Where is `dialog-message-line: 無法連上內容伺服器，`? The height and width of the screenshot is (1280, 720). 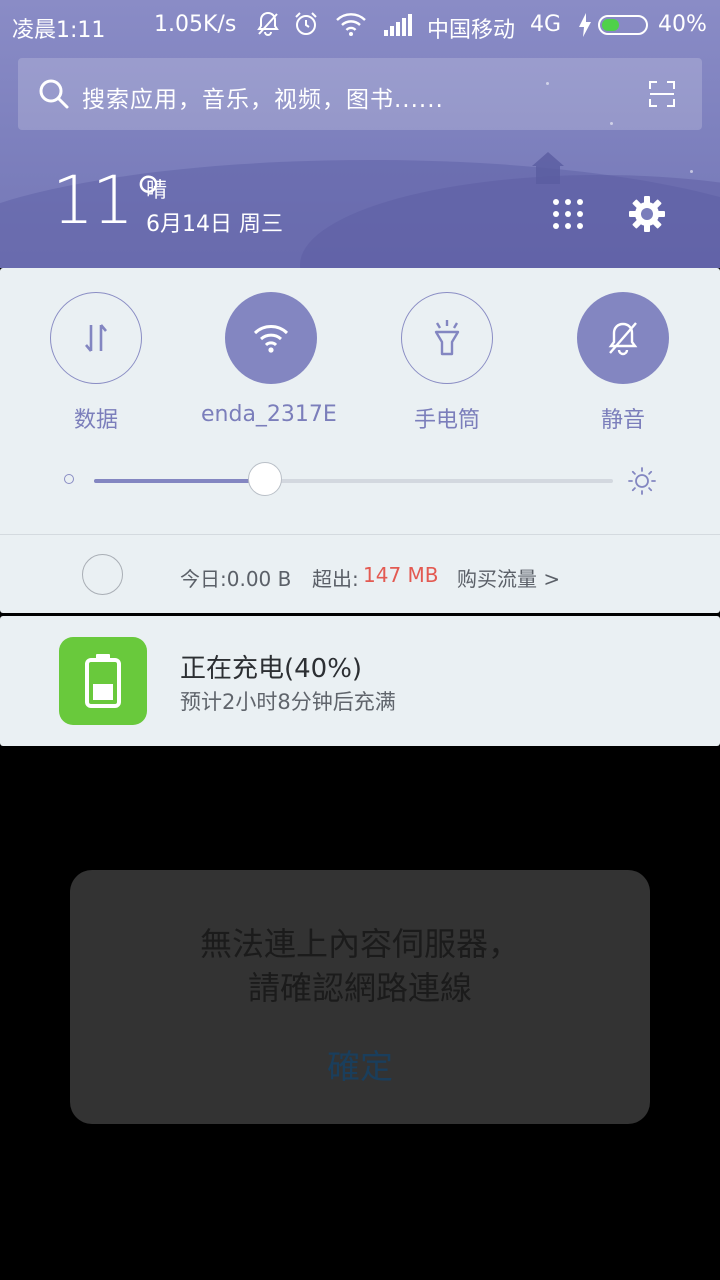 dialog-message-line: 無法連上內容伺服器， is located at coordinates (359, 944).